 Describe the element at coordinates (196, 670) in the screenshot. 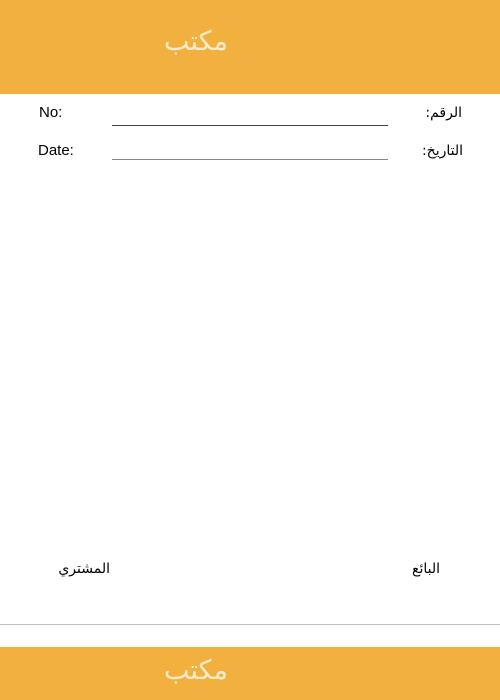

I see `footer-title: مكتب` at that location.